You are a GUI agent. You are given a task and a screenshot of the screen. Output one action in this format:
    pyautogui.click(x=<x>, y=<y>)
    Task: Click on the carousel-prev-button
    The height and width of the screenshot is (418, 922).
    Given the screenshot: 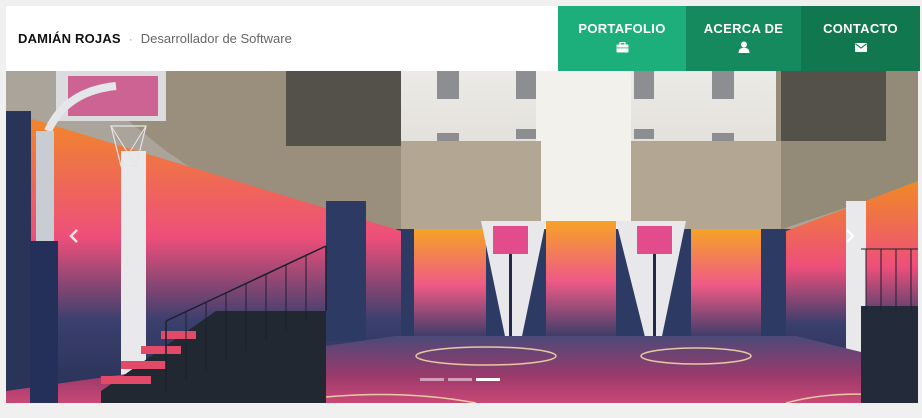 What is the action you would take?
    pyautogui.click(x=74, y=236)
    